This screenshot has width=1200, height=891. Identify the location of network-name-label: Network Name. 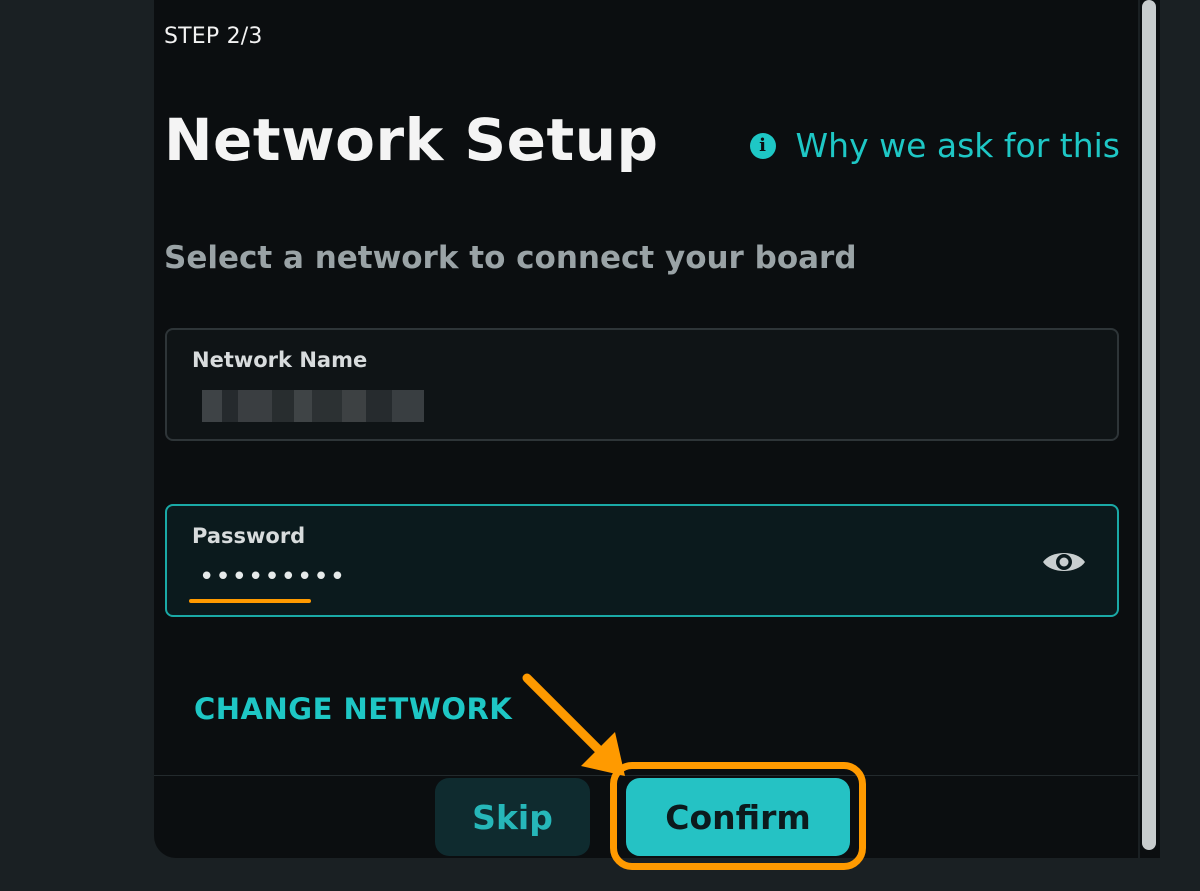
(280, 360).